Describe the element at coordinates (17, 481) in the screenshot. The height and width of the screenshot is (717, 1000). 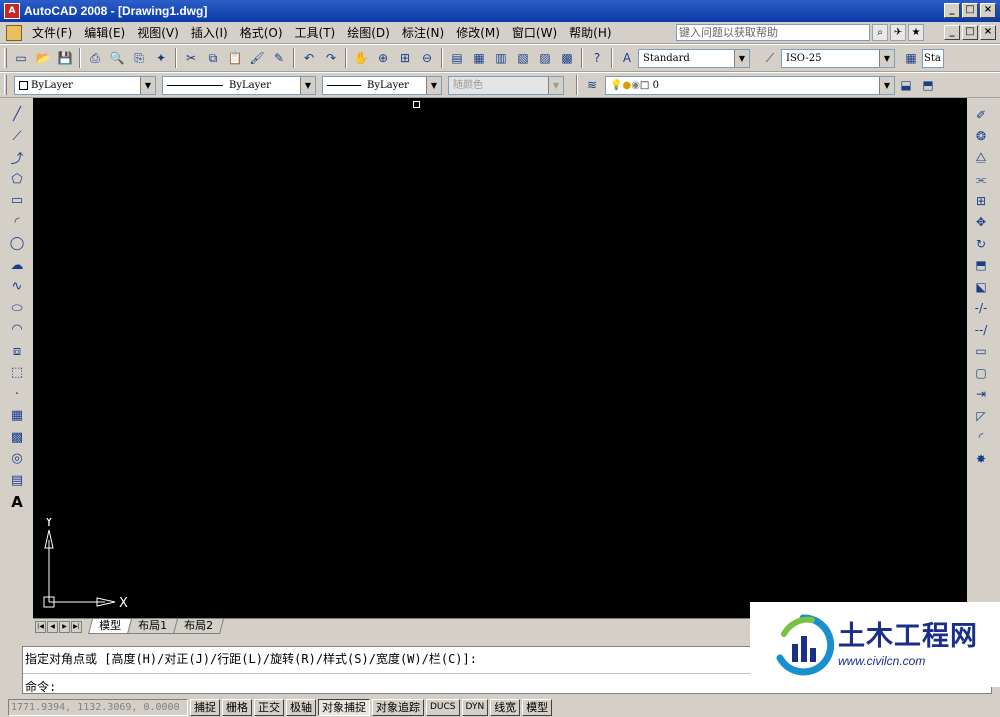
I see `table-icon: ▤` at that location.